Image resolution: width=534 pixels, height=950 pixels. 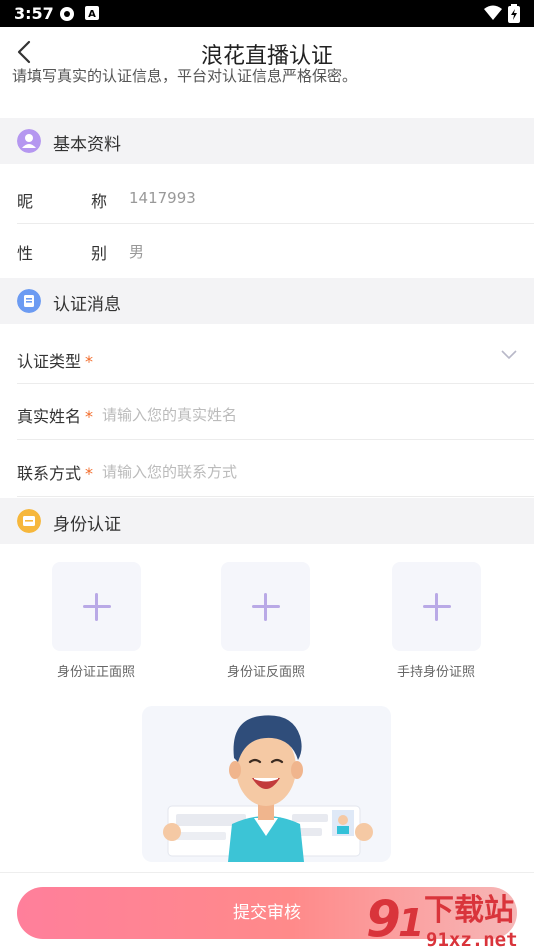 I want to click on wifi-icon, so click(x=493, y=12).